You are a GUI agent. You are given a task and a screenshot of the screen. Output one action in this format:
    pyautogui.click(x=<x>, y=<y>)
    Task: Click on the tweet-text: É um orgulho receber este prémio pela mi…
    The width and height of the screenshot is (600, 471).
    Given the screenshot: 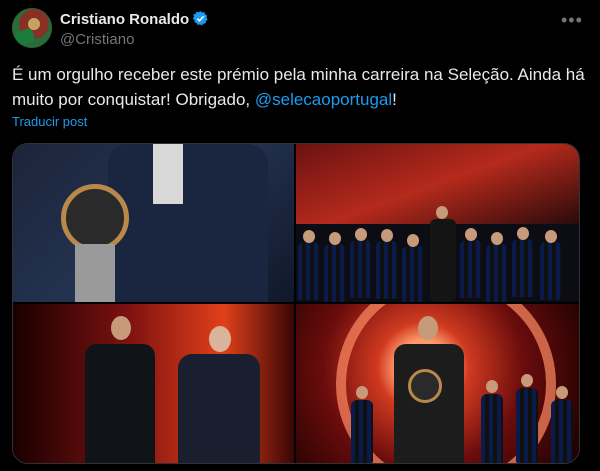 What is the action you would take?
    pyautogui.click(x=300, y=87)
    